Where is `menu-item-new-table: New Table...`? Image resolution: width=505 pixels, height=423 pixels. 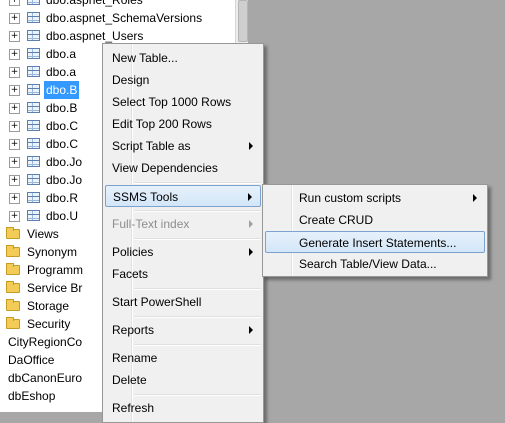 menu-item-new-table: New Table... is located at coordinates (183, 58).